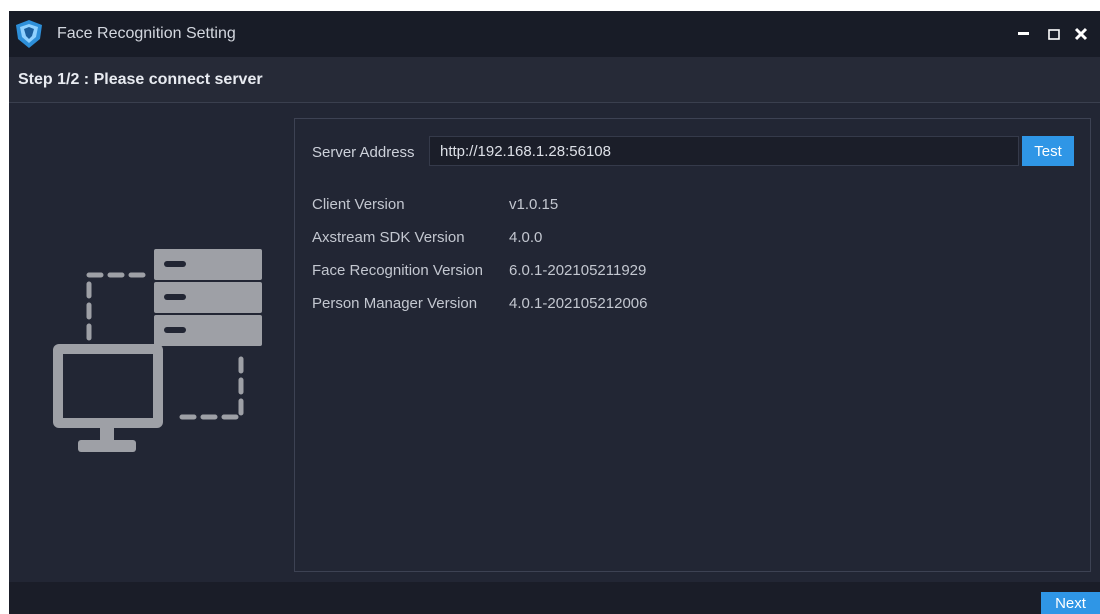 This screenshot has height=614, width=1100. What do you see at coordinates (140, 79) in the screenshot?
I see `step-title: Step 1/2 : Please connect server` at bounding box center [140, 79].